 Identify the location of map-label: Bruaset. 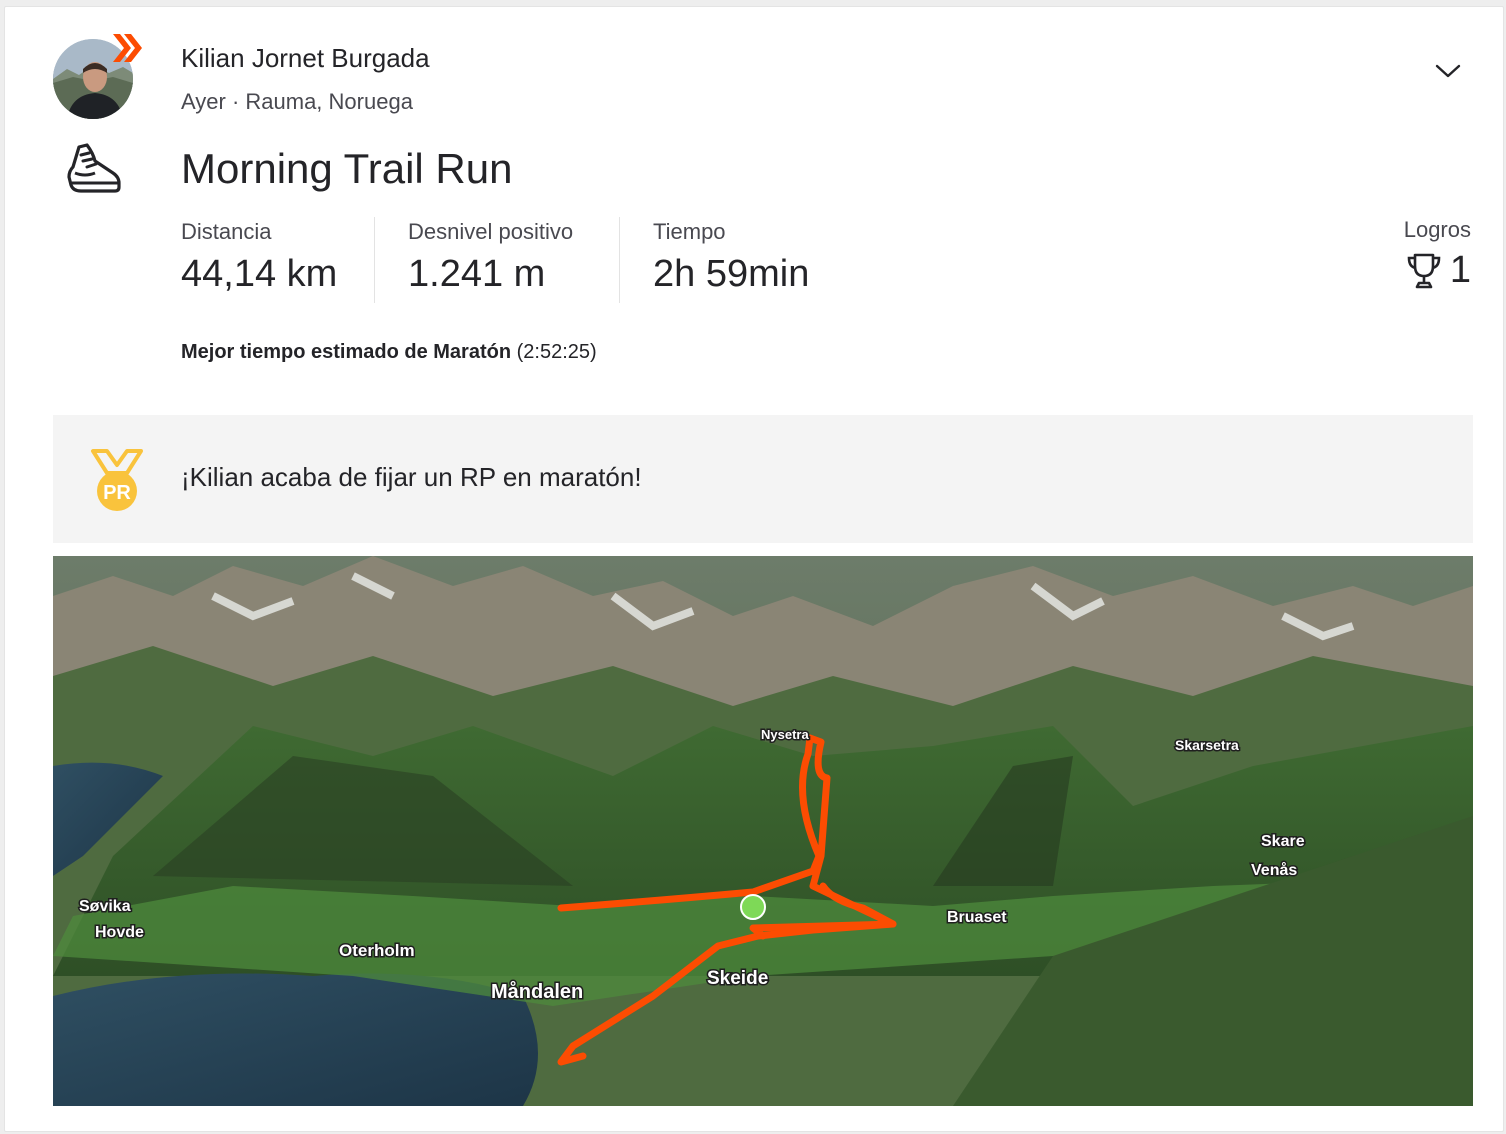
(977, 917).